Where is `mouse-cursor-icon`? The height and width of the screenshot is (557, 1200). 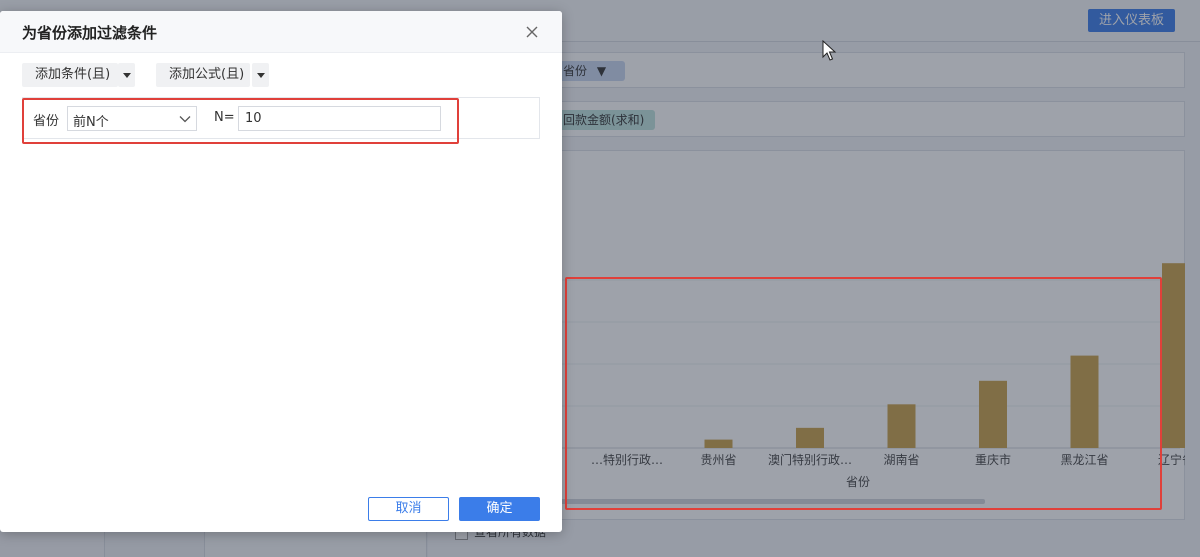 mouse-cursor-icon is located at coordinates (829, 50).